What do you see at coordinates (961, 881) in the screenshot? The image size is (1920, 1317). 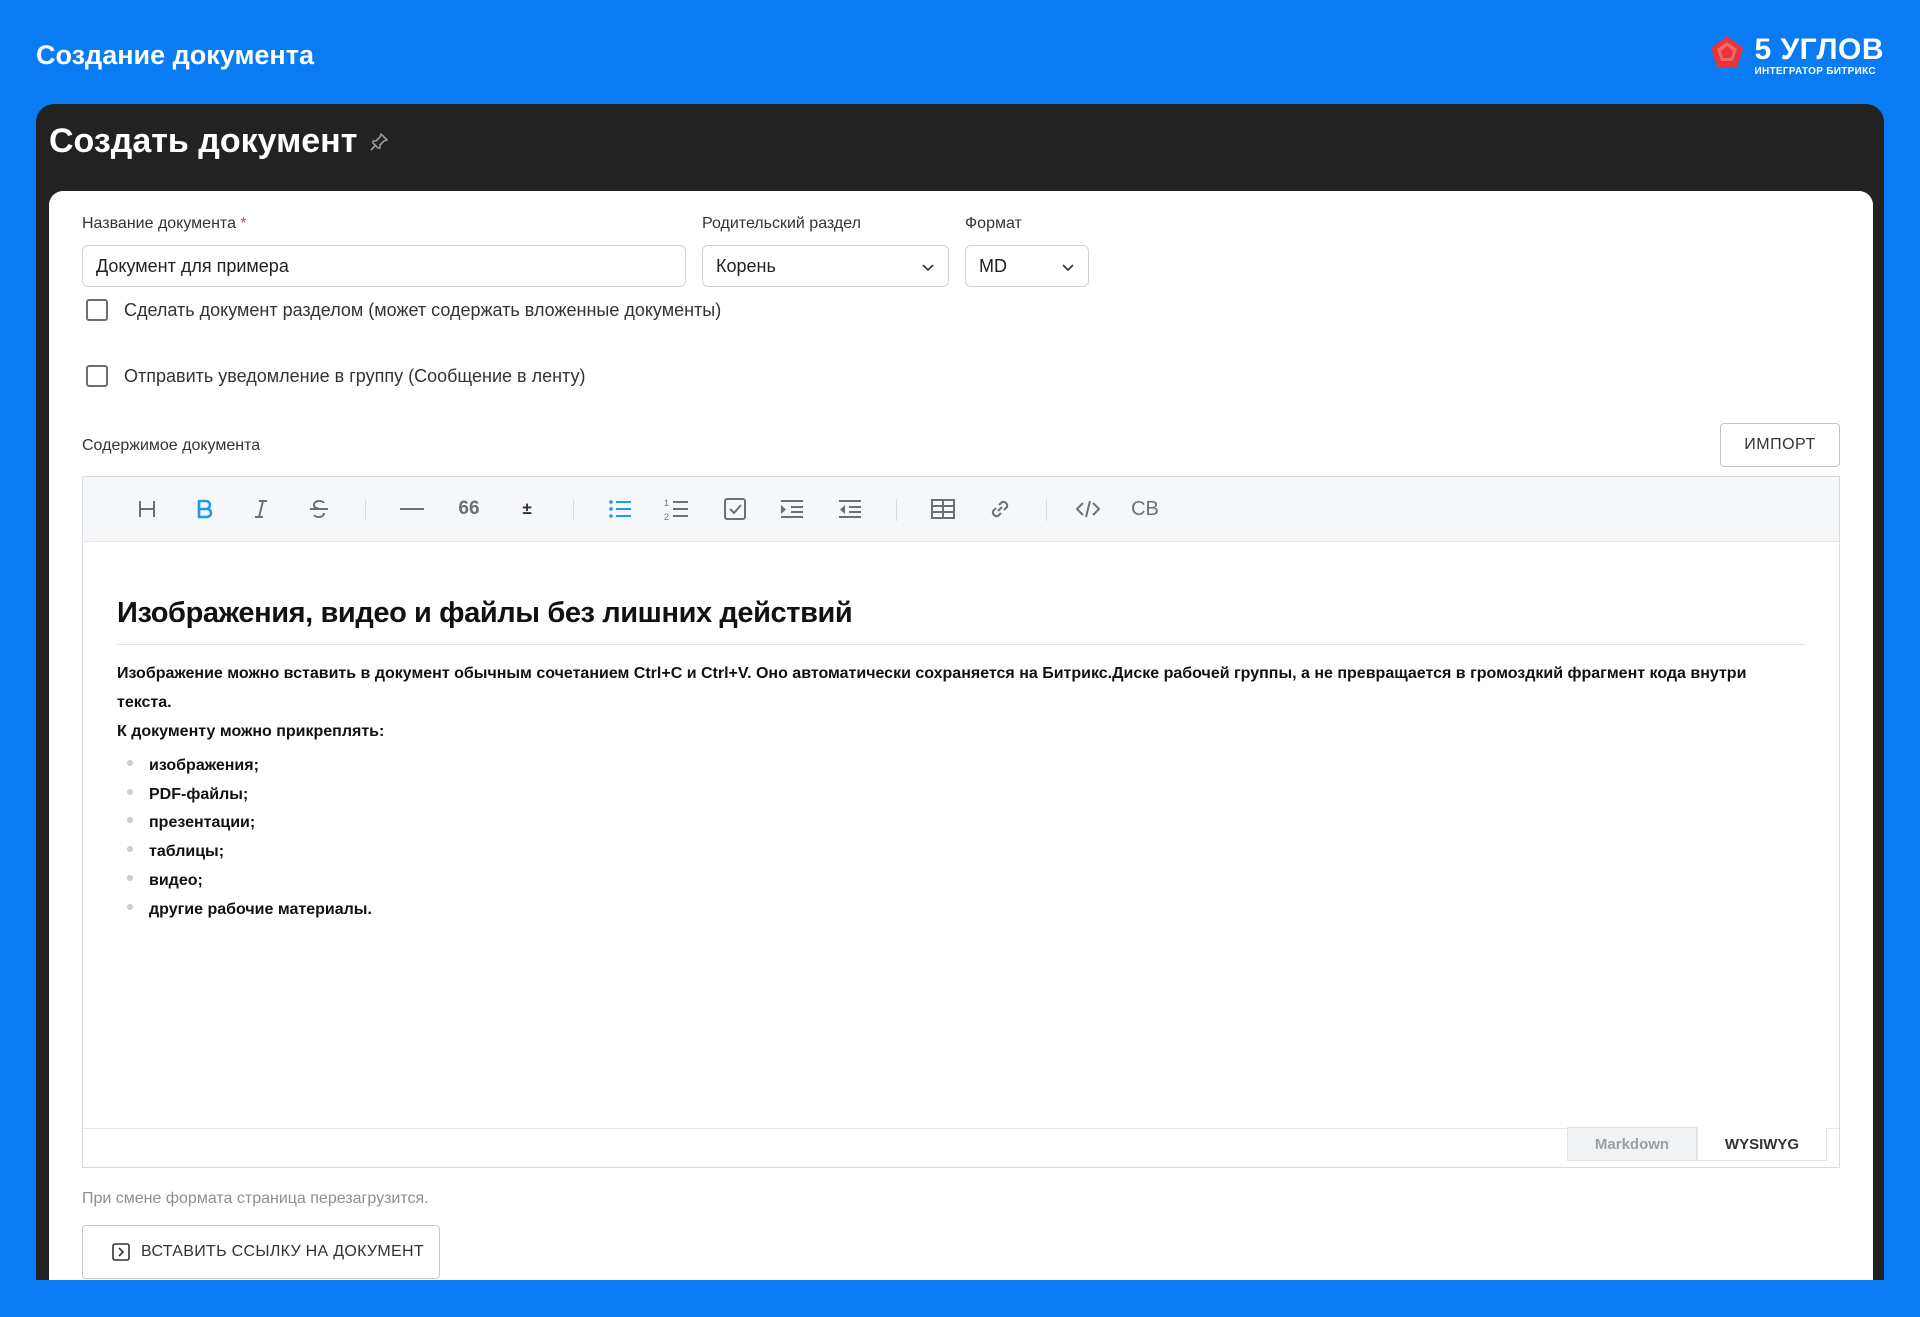 I see `list-item: видео;` at bounding box center [961, 881].